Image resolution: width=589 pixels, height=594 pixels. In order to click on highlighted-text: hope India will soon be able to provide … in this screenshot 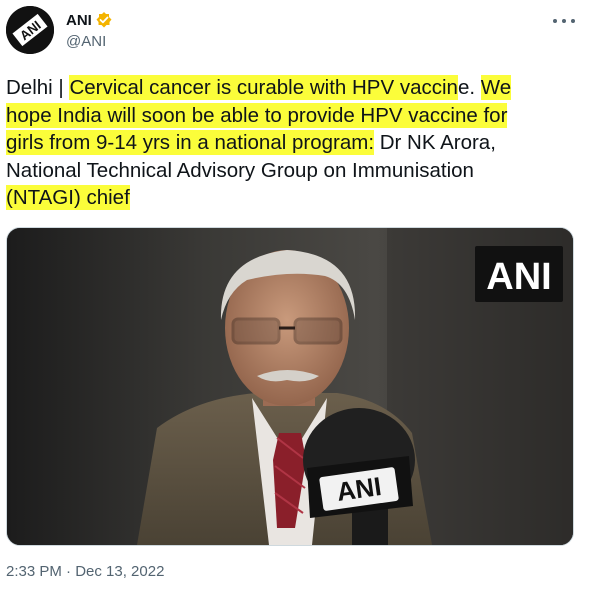, I will do `click(257, 115)`.